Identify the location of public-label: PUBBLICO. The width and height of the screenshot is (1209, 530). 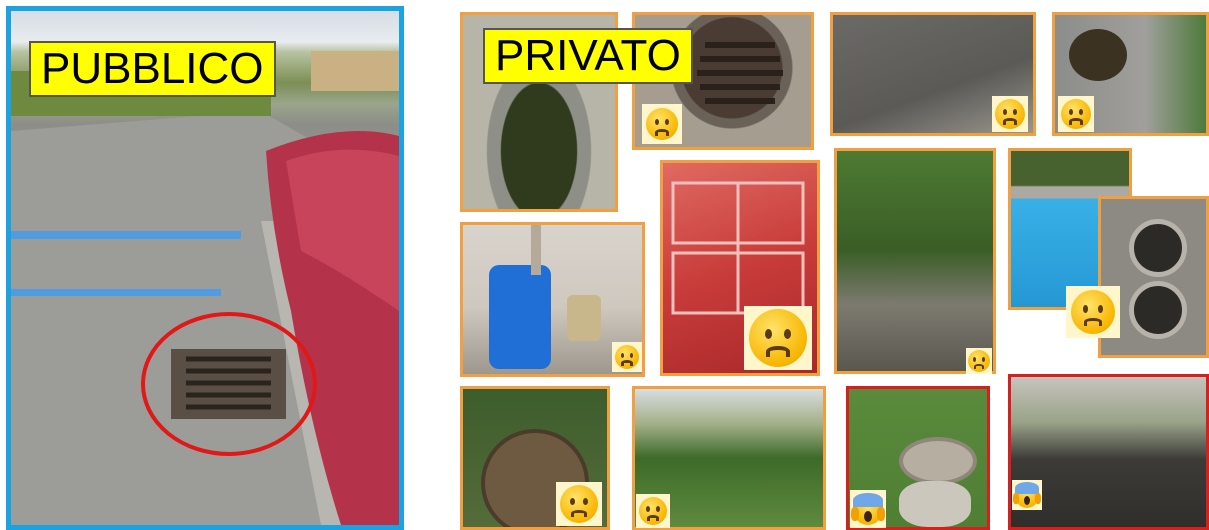
(152, 69).